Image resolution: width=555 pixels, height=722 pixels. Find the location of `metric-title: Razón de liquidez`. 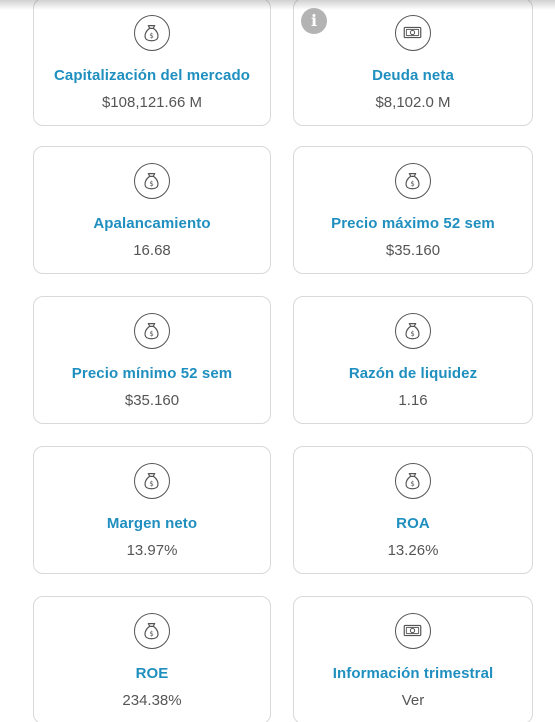

metric-title: Razón de liquidez is located at coordinates (413, 373).